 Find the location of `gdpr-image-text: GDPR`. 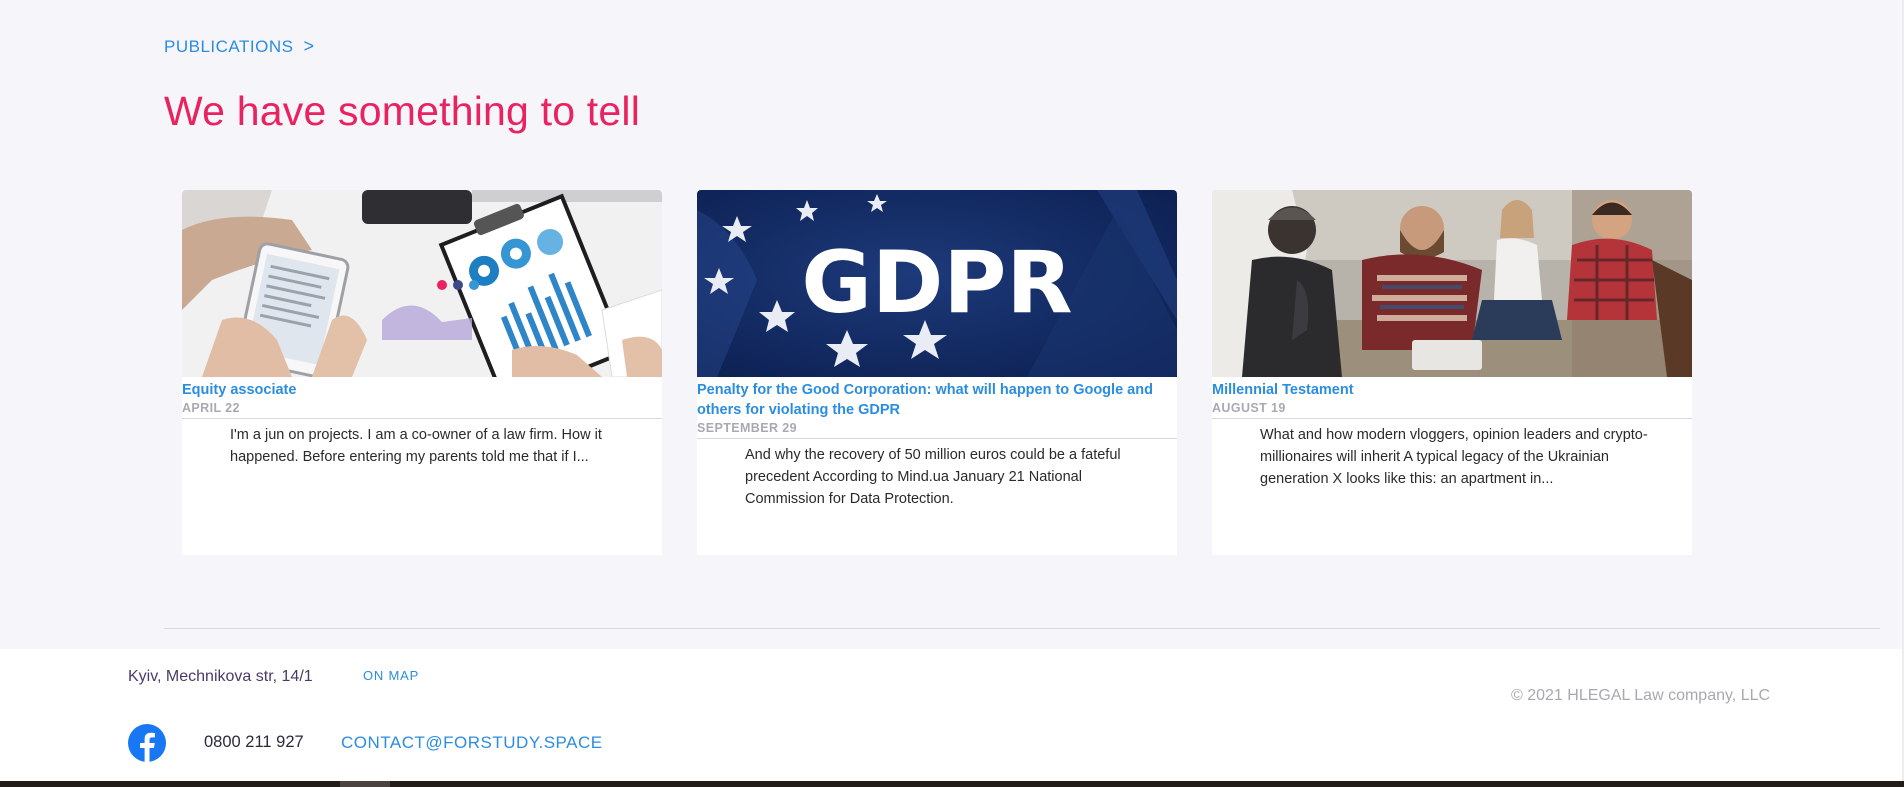

gdpr-image-text: GDPR is located at coordinates (936, 283).